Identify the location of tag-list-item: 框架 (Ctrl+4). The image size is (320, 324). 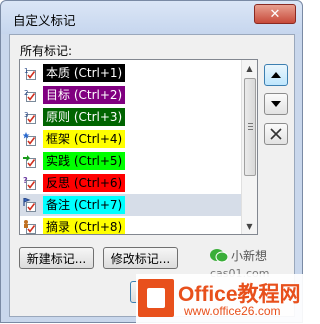
(131, 139).